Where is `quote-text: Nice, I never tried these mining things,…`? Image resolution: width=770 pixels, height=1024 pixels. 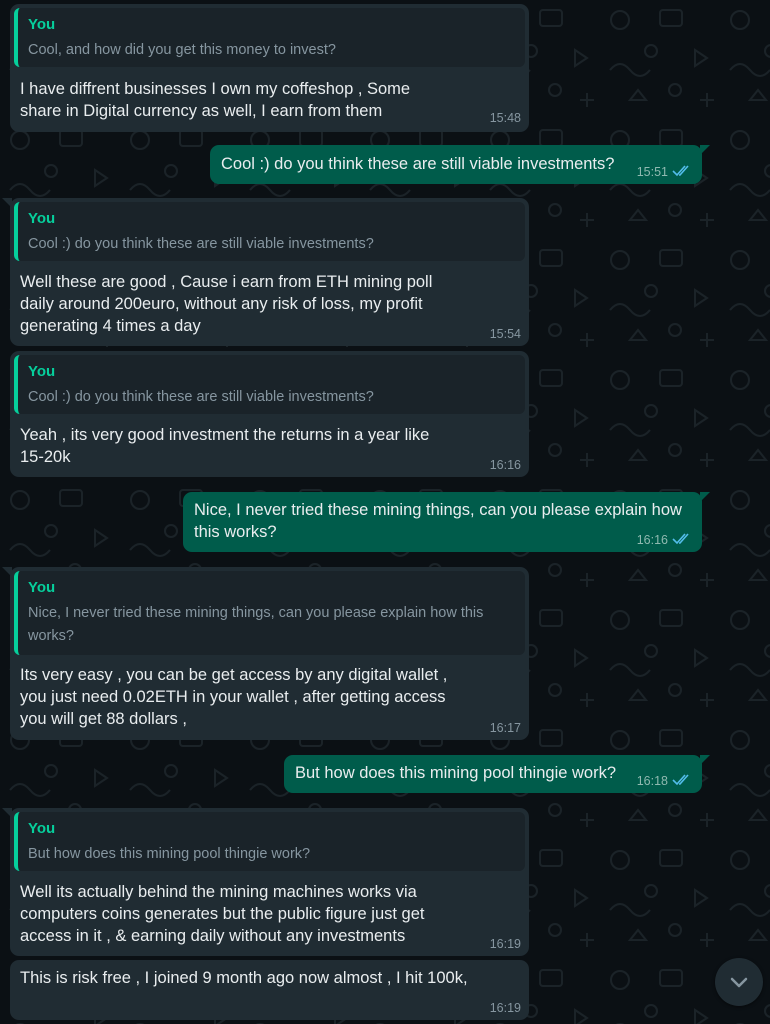 quote-text: Nice, I never tried these mining things,… is located at coordinates (256, 624).